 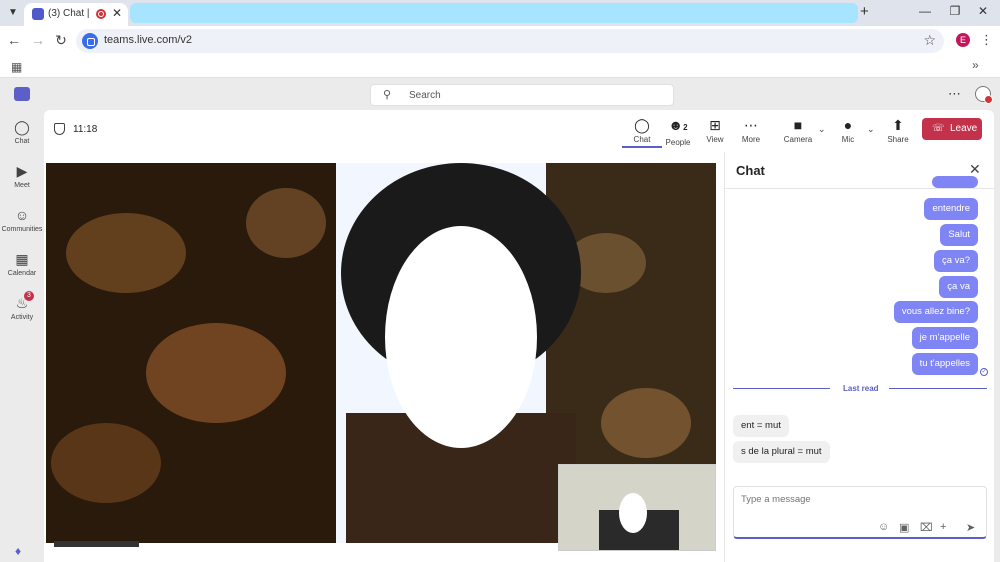 I want to click on toolbar-chat-label: Chat, so click(x=642, y=139).